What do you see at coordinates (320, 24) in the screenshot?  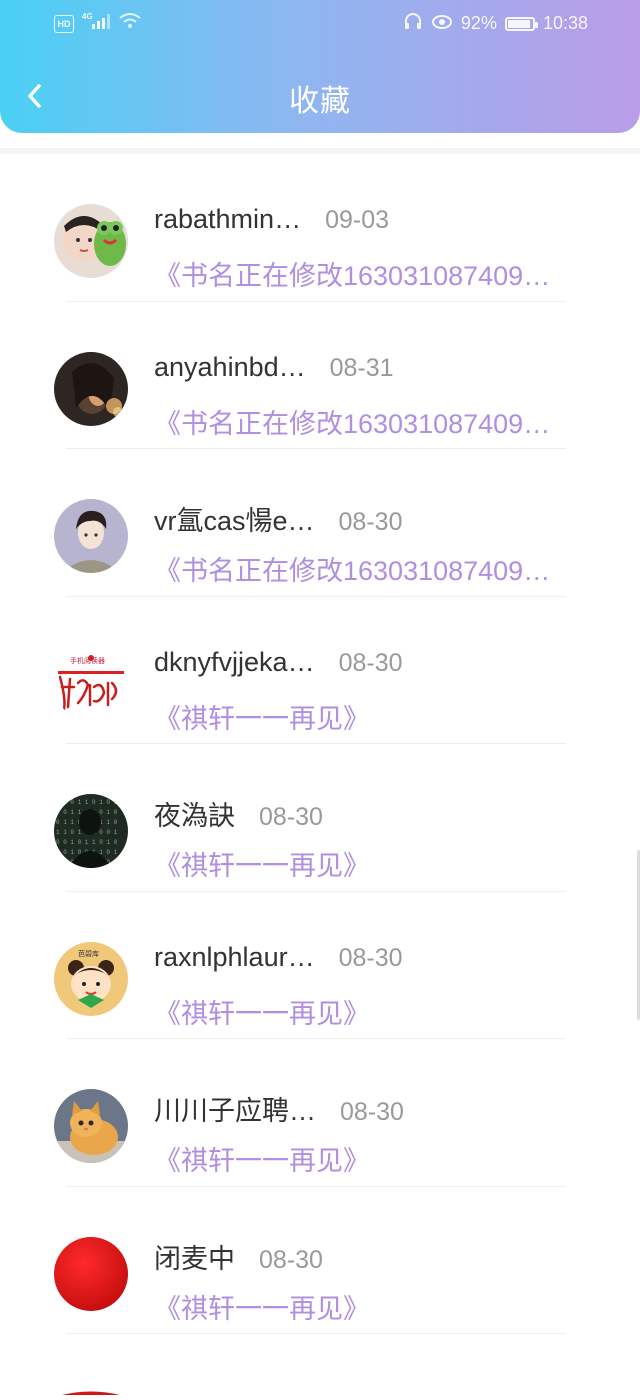 I see `status-bar: HD 4G 92% 10:38` at bounding box center [320, 24].